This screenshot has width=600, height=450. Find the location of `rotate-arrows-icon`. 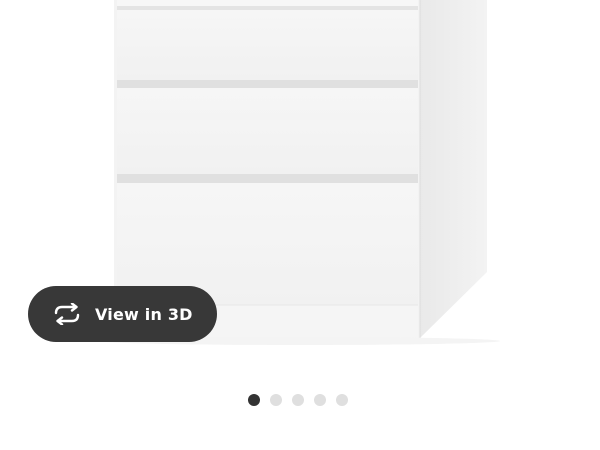

rotate-arrows-icon is located at coordinates (67, 314).